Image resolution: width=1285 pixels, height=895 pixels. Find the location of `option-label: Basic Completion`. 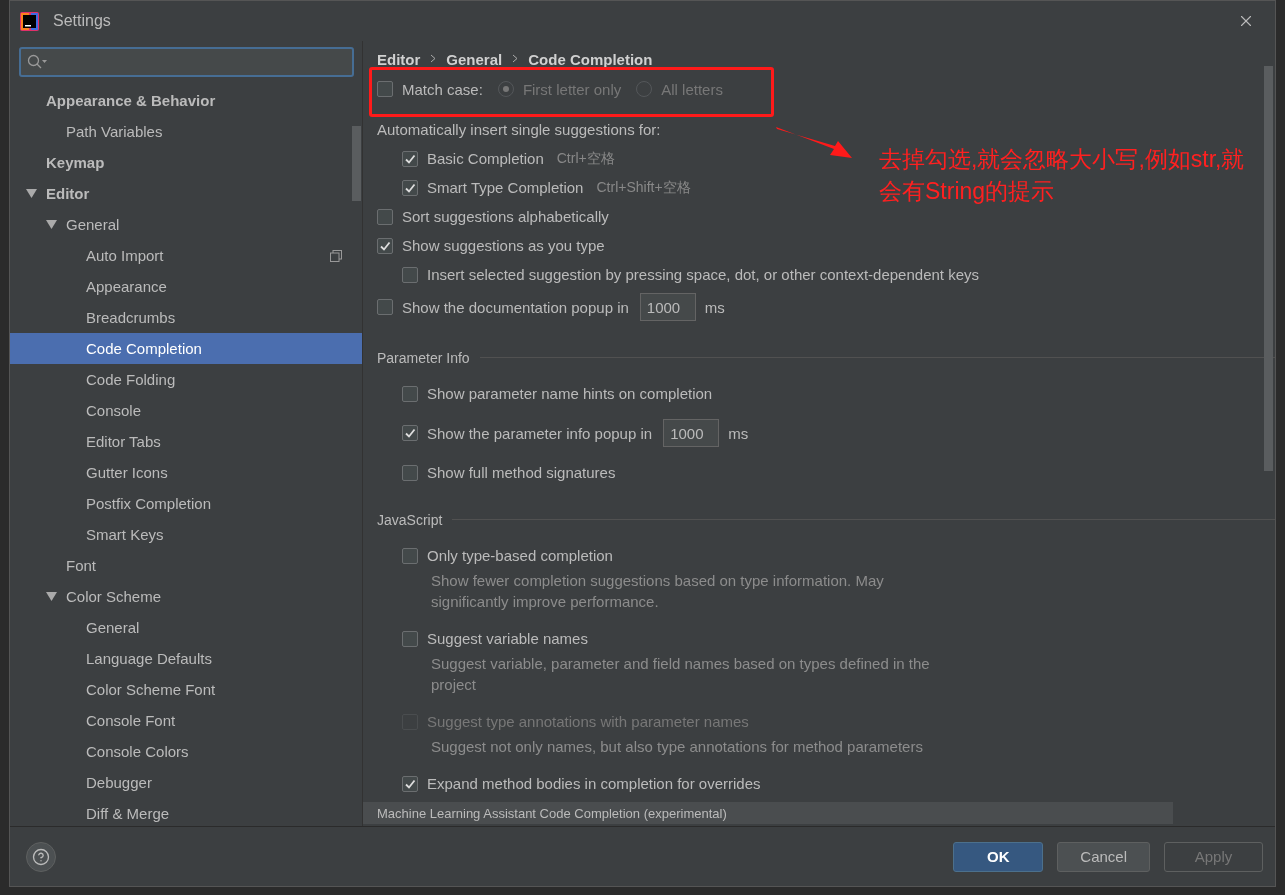

option-label: Basic Completion is located at coordinates (485, 158).